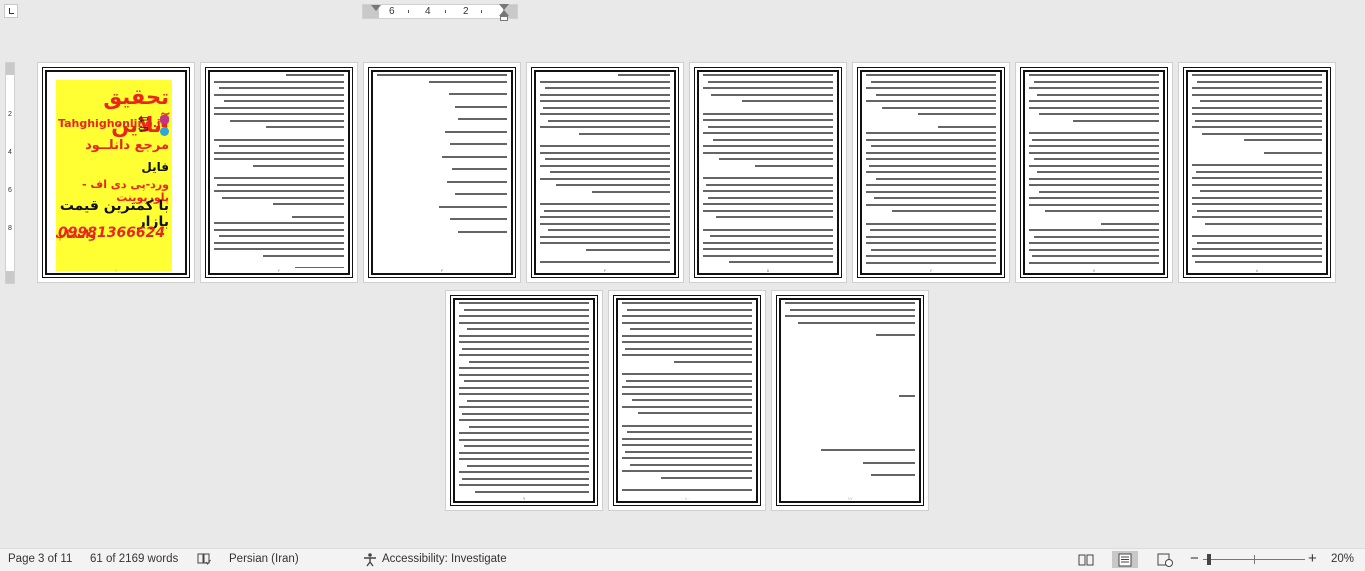 Image resolution: width=1365 pixels, height=571 pixels. What do you see at coordinates (1165, 559) in the screenshot?
I see `web-layout-button` at bounding box center [1165, 559].